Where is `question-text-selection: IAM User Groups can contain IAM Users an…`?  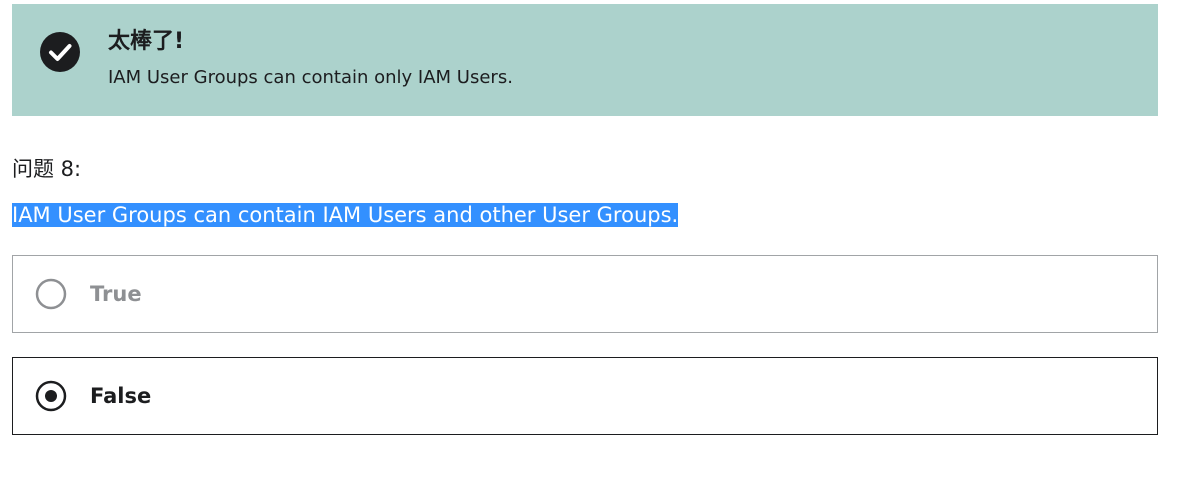 question-text-selection: IAM User Groups can contain IAM Users an… is located at coordinates (345, 215).